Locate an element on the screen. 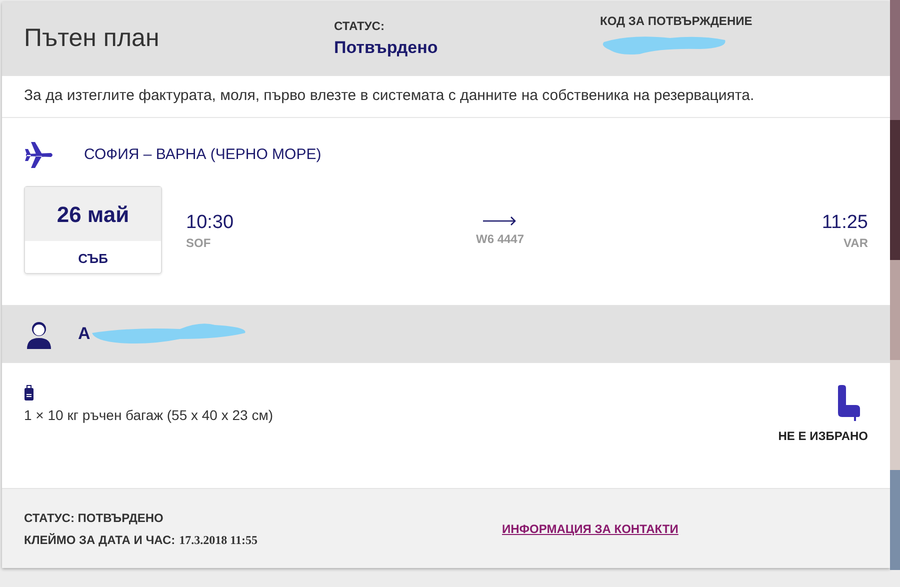  contact-info-link: ИНФОРМАЦИЯ ЗА КОНТАКТИ is located at coordinates (590, 529).